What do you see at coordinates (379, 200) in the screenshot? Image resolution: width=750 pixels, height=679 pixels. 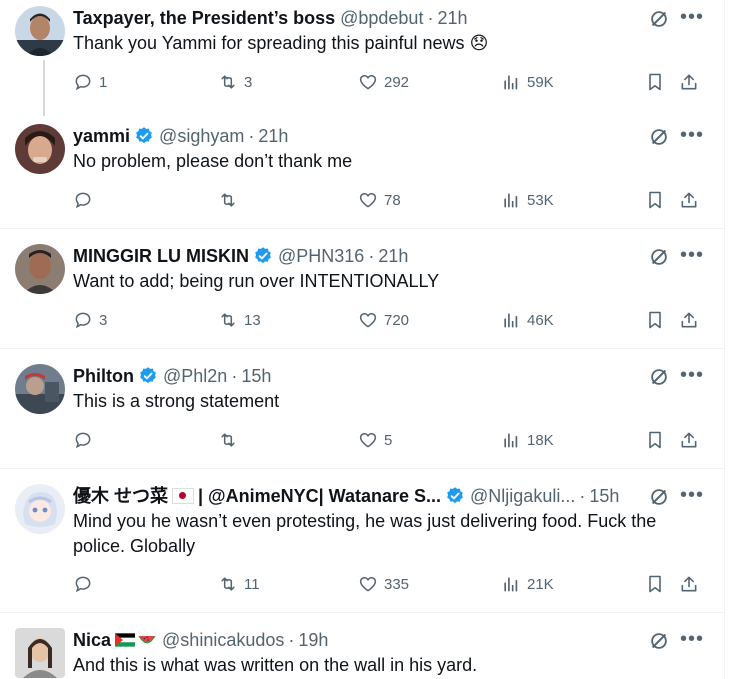 I see `like-button: 78` at bounding box center [379, 200].